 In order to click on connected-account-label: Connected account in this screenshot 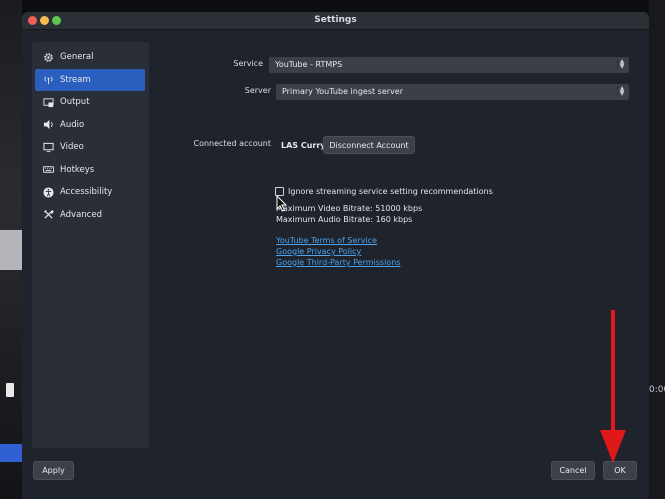, I will do `click(232, 143)`.